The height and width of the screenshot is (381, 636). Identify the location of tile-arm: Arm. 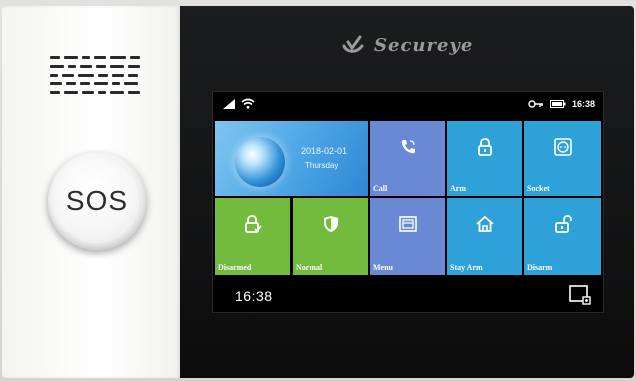
(484, 158).